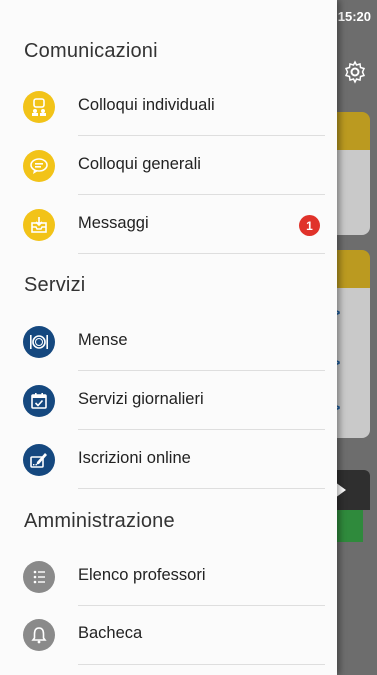 The height and width of the screenshot is (675, 377). What do you see at coordinates (110, 633) in the screenshot?
I see `drawer-item-label: Bacheca` at bounding box center [110, 633].